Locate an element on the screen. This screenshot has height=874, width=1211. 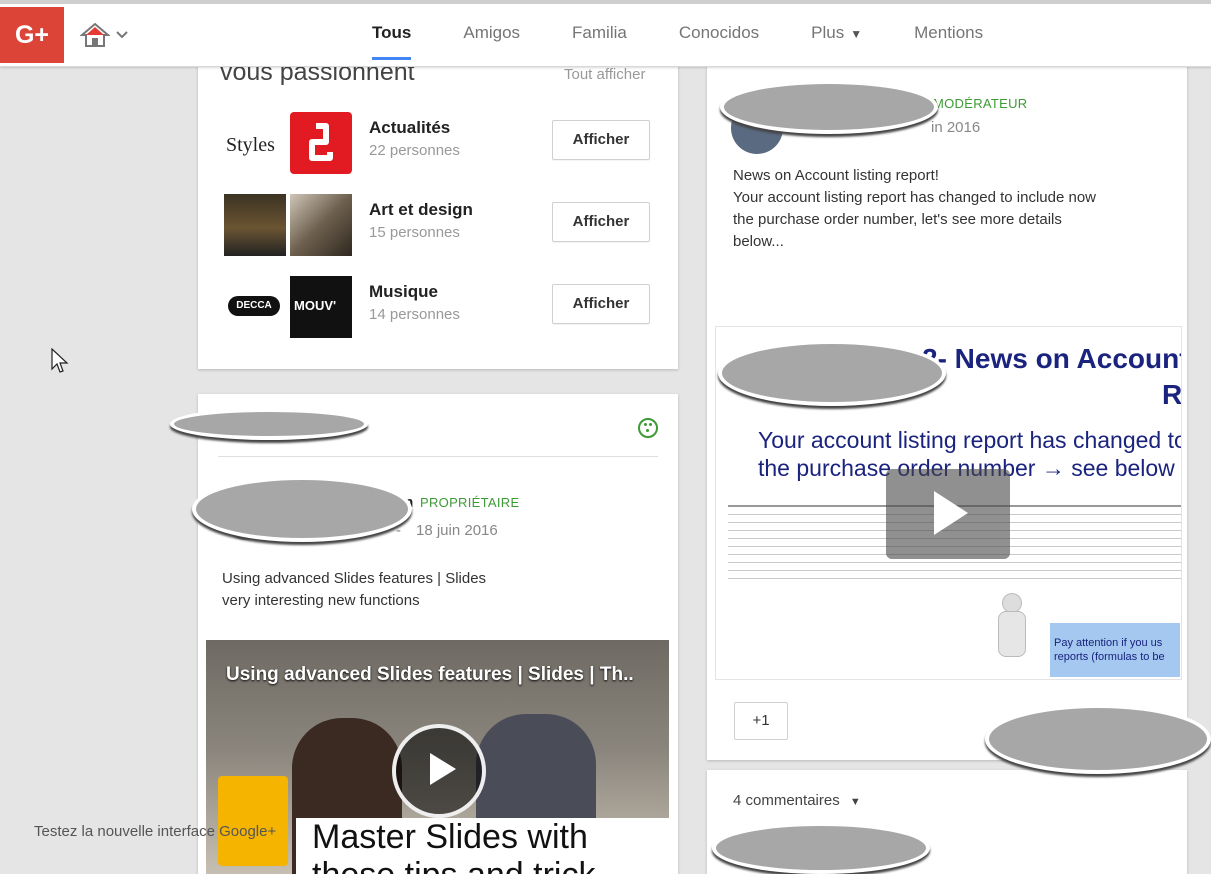
topic-row-actualites: Styles Actualités 22 personnes Afficher is located at coordinates (444, 145).